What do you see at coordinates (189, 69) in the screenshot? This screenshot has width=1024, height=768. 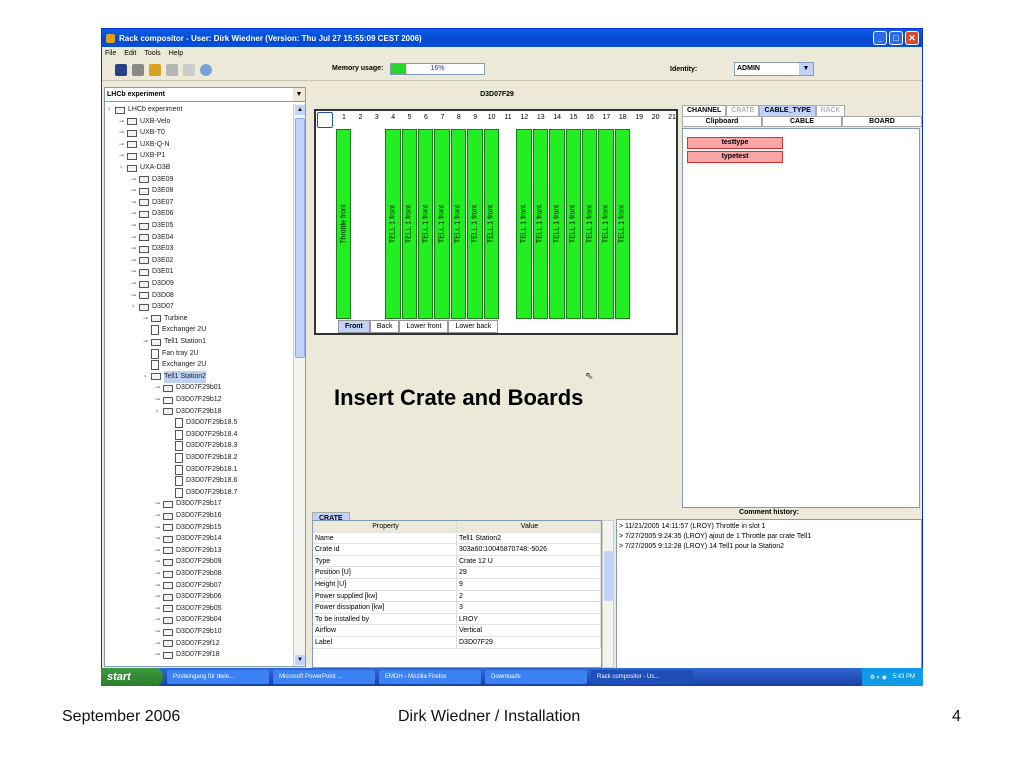 I see `paste-icon` at bounding box center [189, 69].